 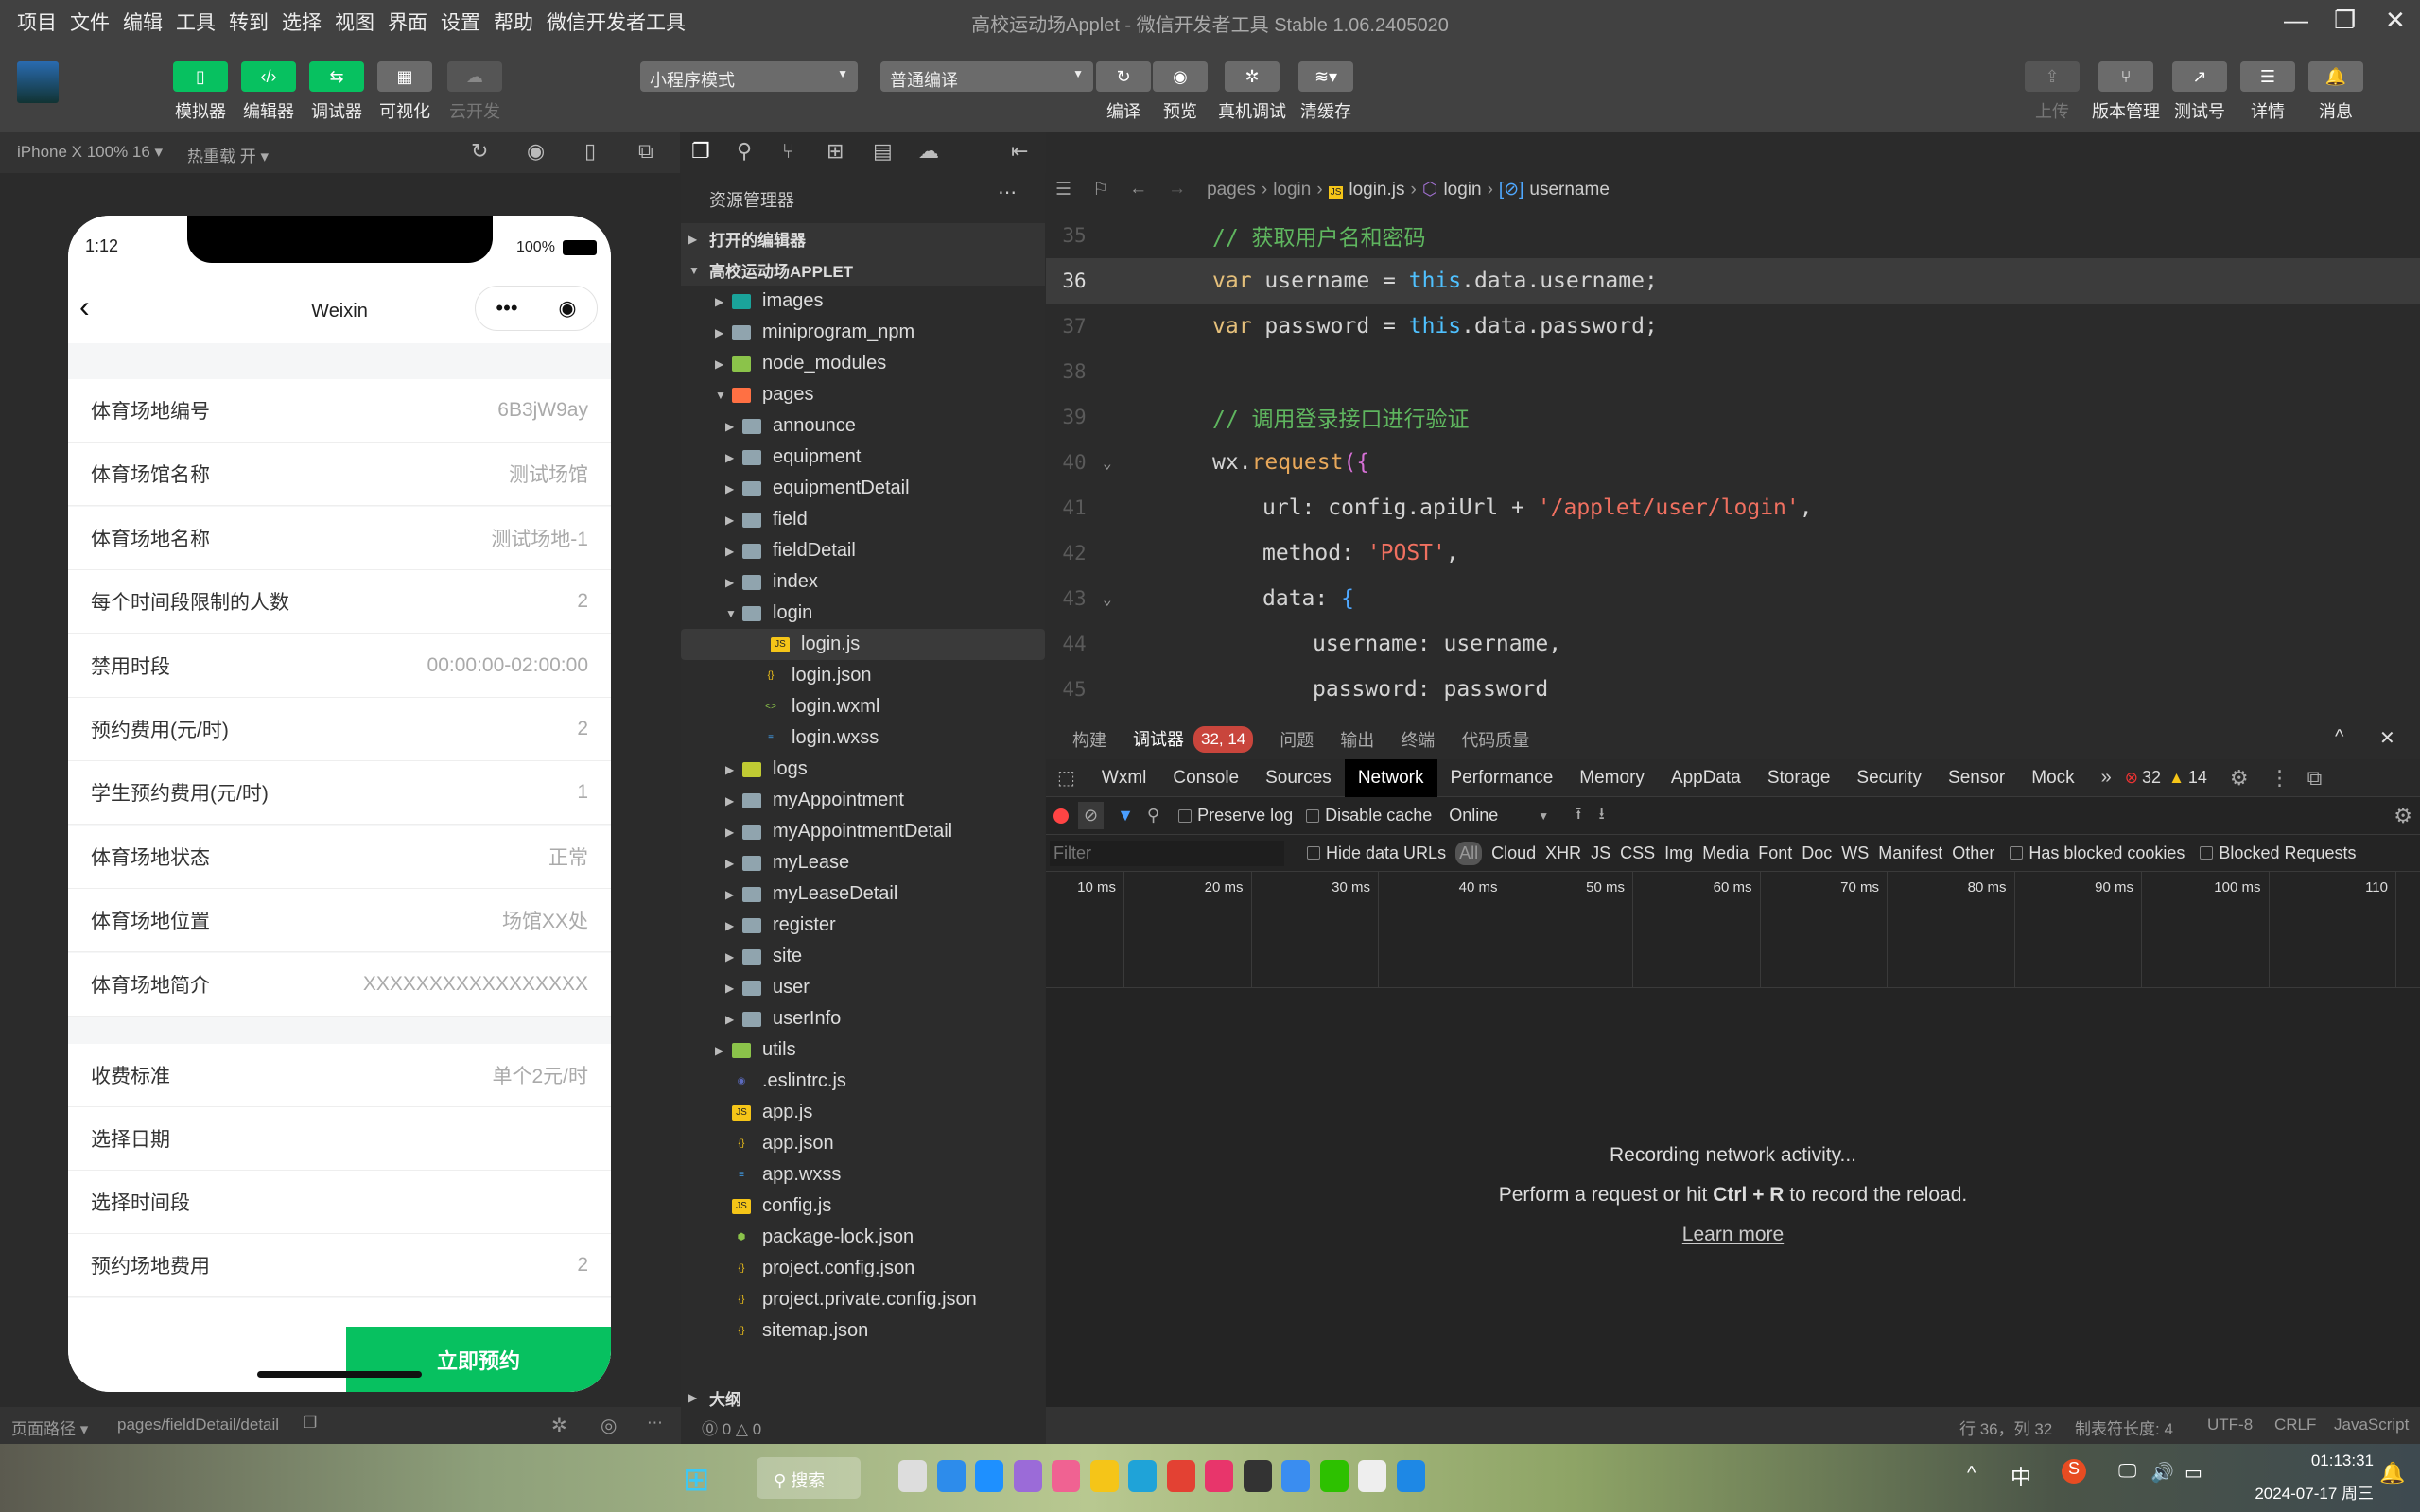 I want to click on webstorm-icon, so click(x=1410, y=1476).